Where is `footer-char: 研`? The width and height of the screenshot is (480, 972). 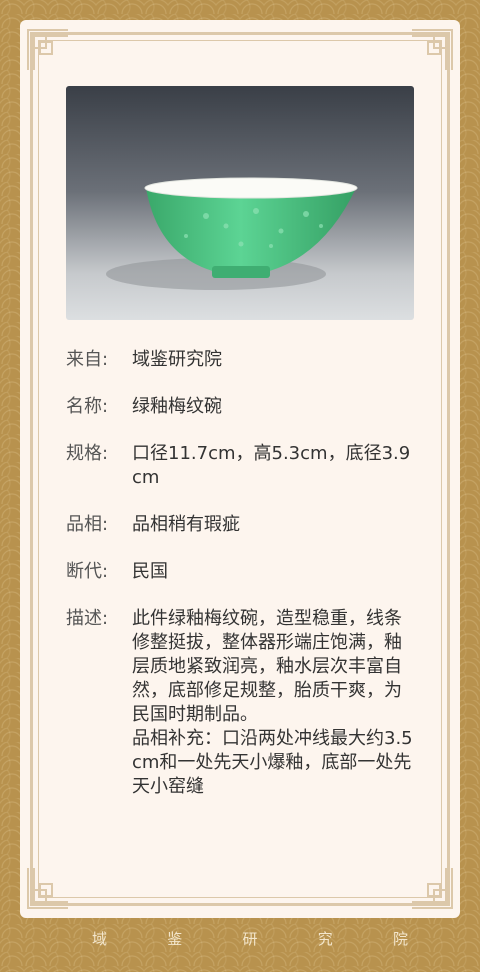 footer-char: 研 is located at coordinates (250, 939).